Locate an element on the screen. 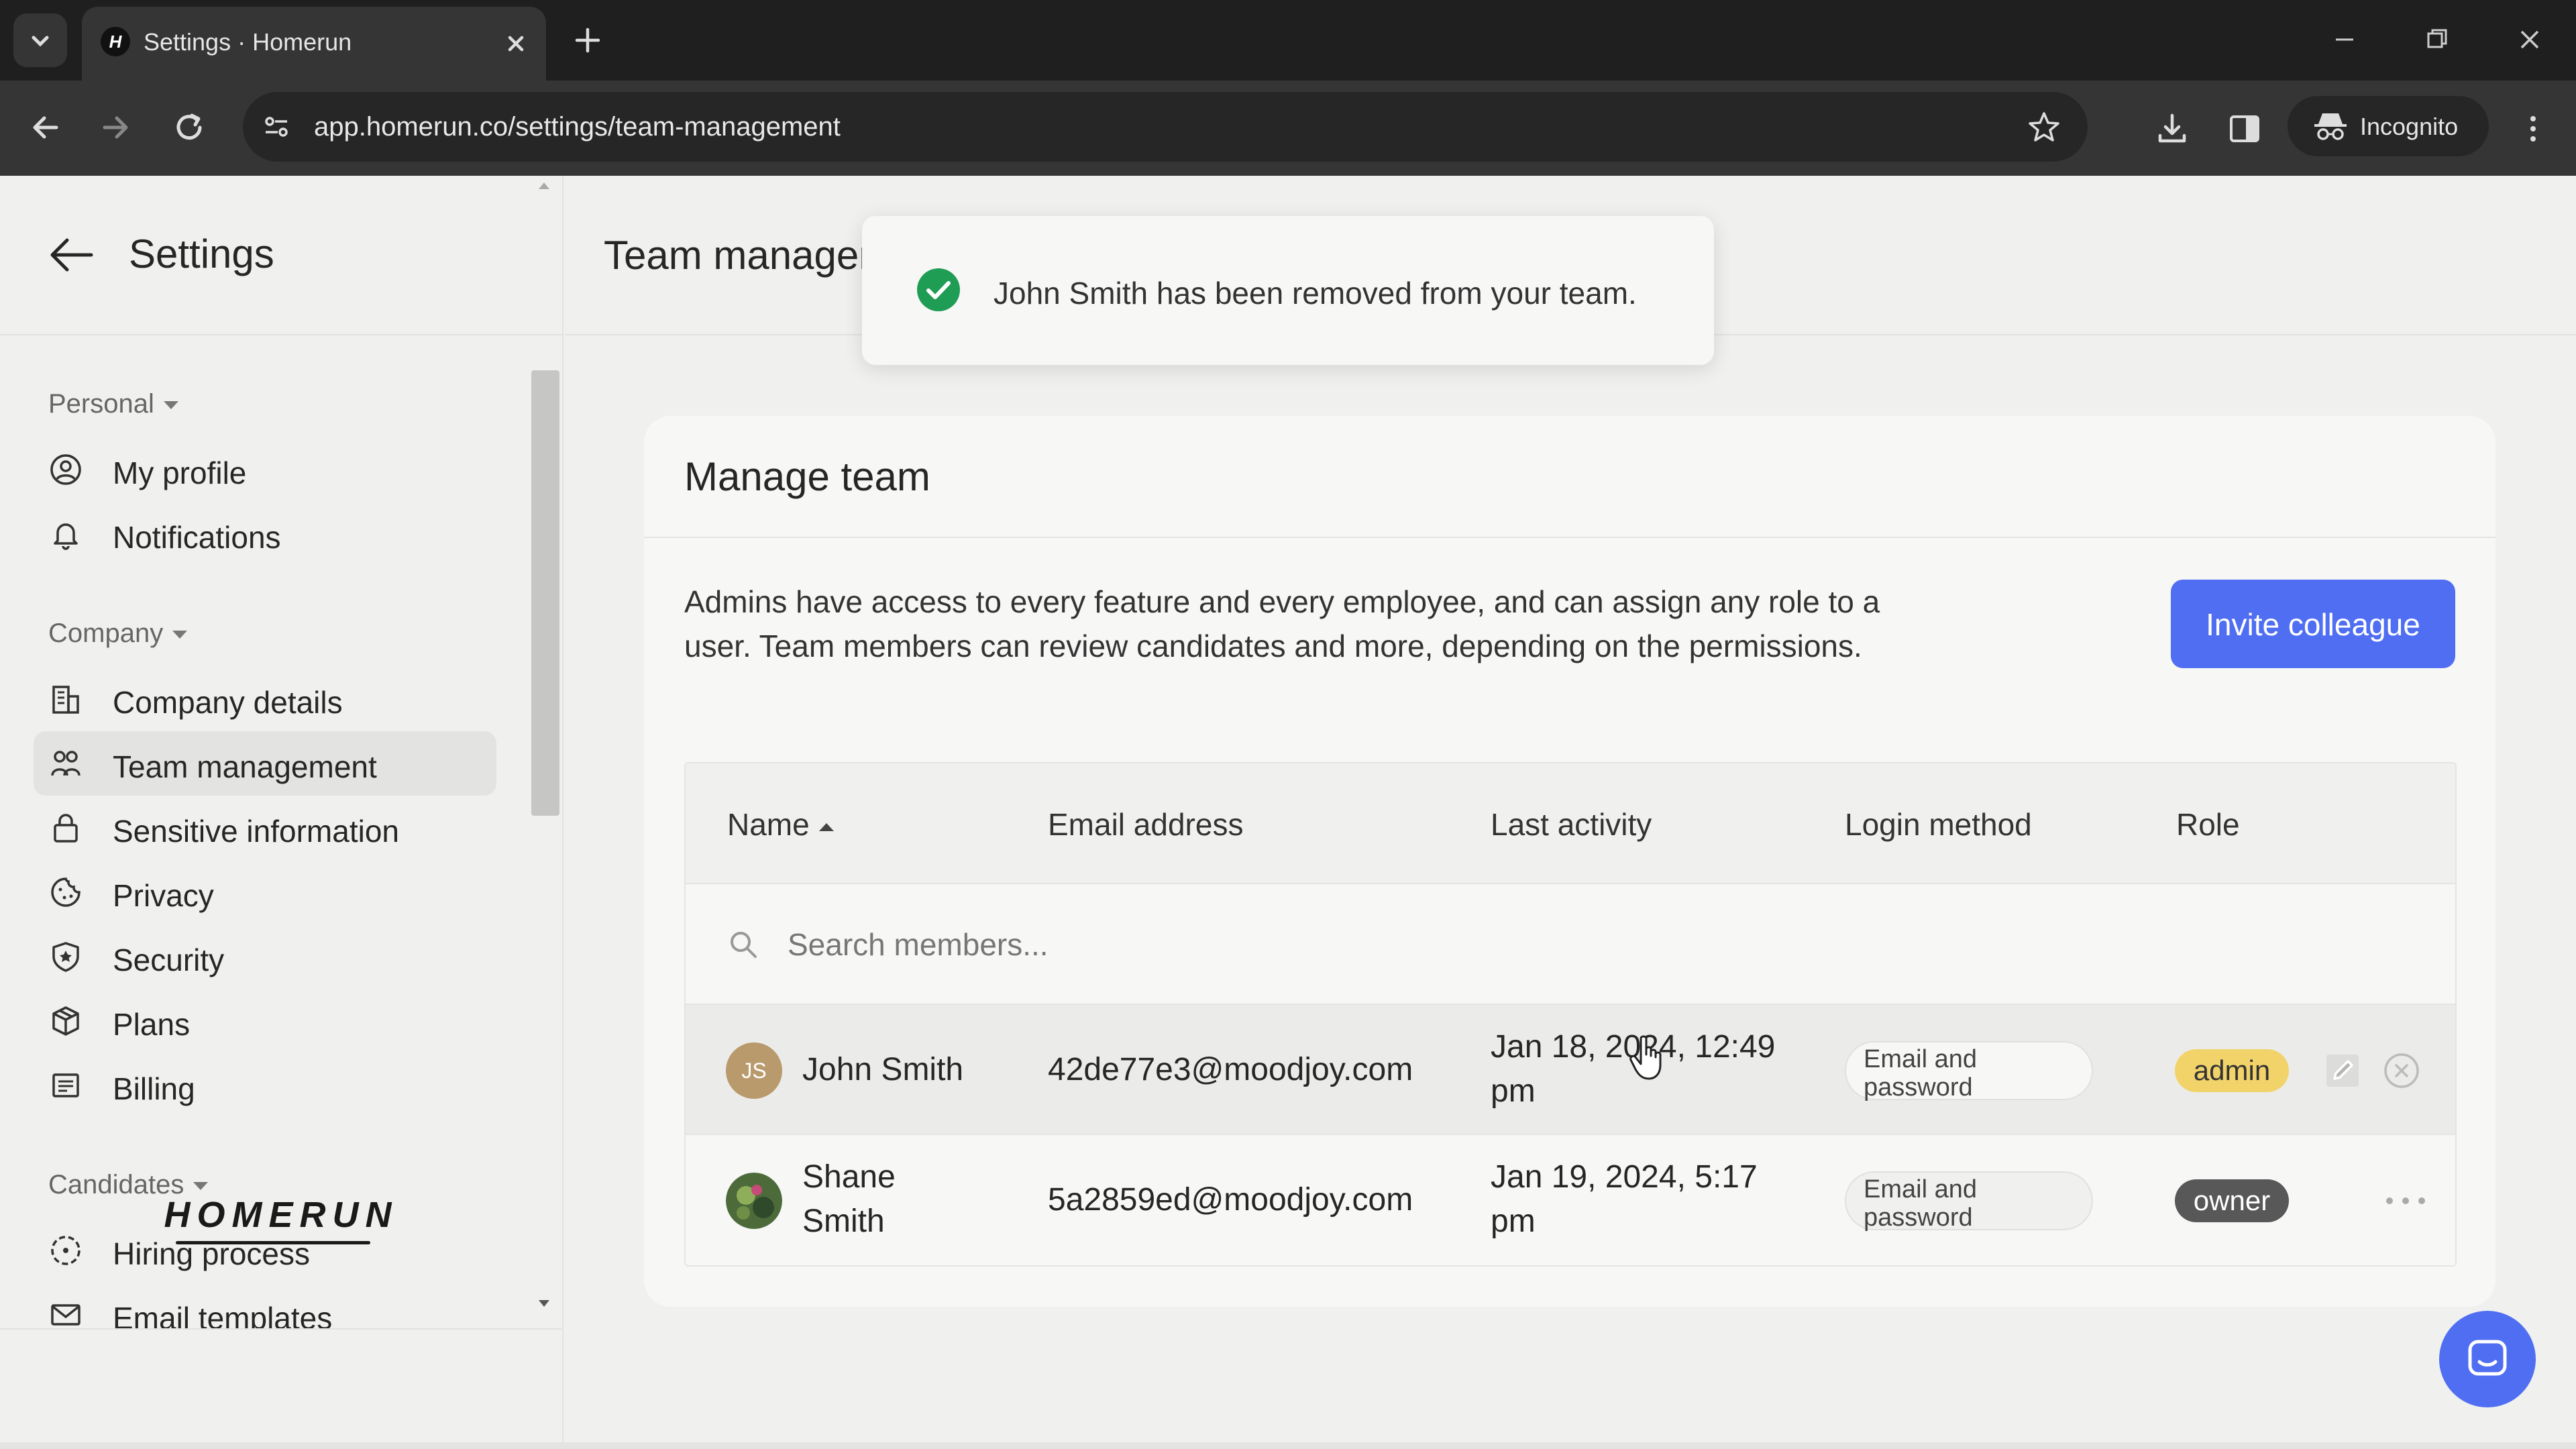  bookmark-star-icon is located at coordinates (2044, 127).